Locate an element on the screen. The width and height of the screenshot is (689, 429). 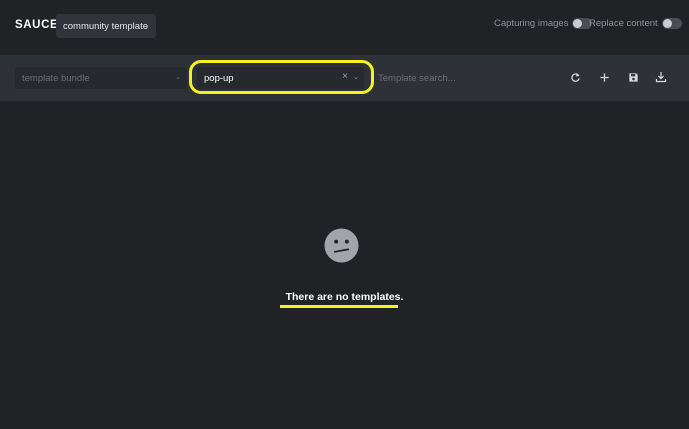
save-icon is located at coordinates (633, 77).